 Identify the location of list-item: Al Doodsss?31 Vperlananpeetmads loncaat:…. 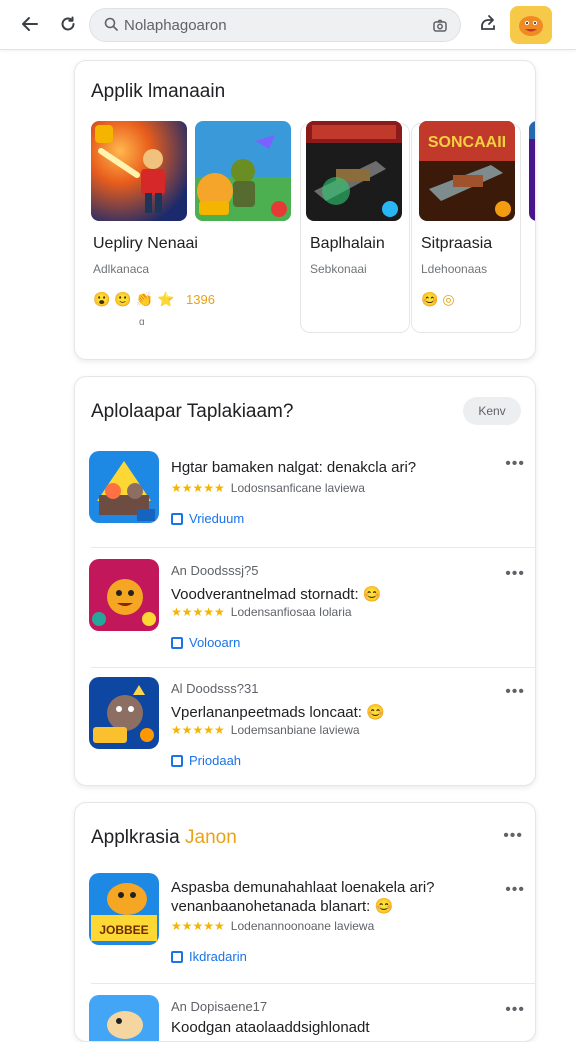
(305, 727).